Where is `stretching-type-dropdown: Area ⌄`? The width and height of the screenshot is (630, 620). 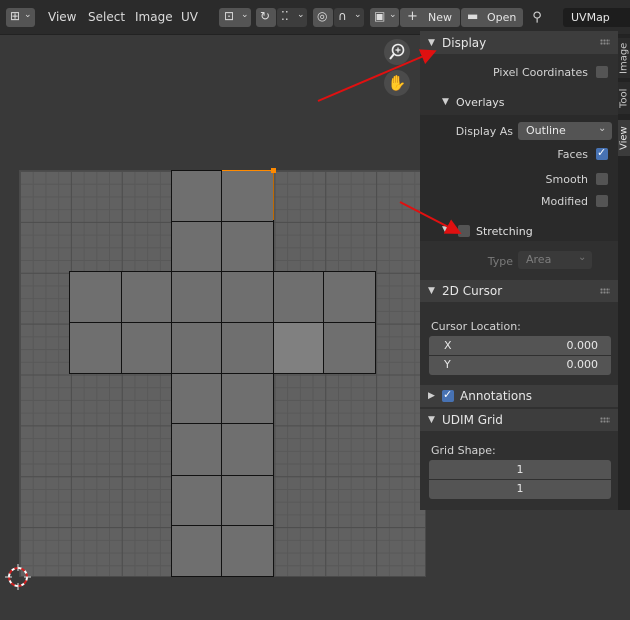
stretching-type-dropdown: Area ⌄ is located at coordinates (555, 260).